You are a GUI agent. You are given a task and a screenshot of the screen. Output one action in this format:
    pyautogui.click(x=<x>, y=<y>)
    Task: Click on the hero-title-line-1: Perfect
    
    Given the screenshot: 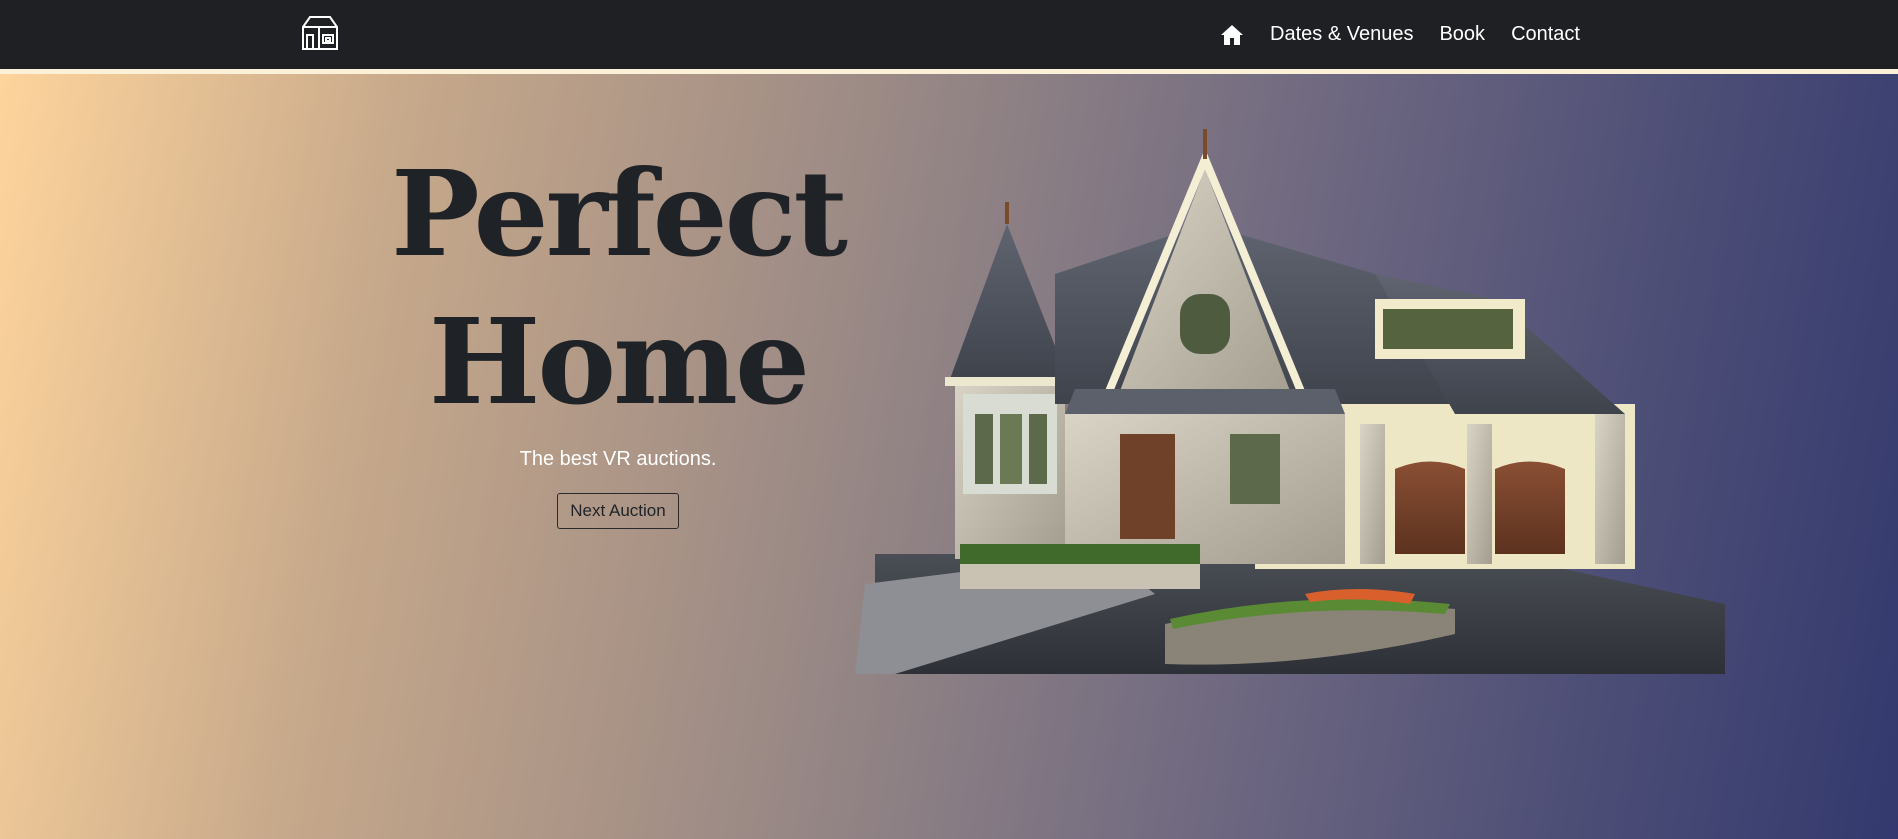 What is the action you would take?
    pyautogui.click(x=619, y=213)
    